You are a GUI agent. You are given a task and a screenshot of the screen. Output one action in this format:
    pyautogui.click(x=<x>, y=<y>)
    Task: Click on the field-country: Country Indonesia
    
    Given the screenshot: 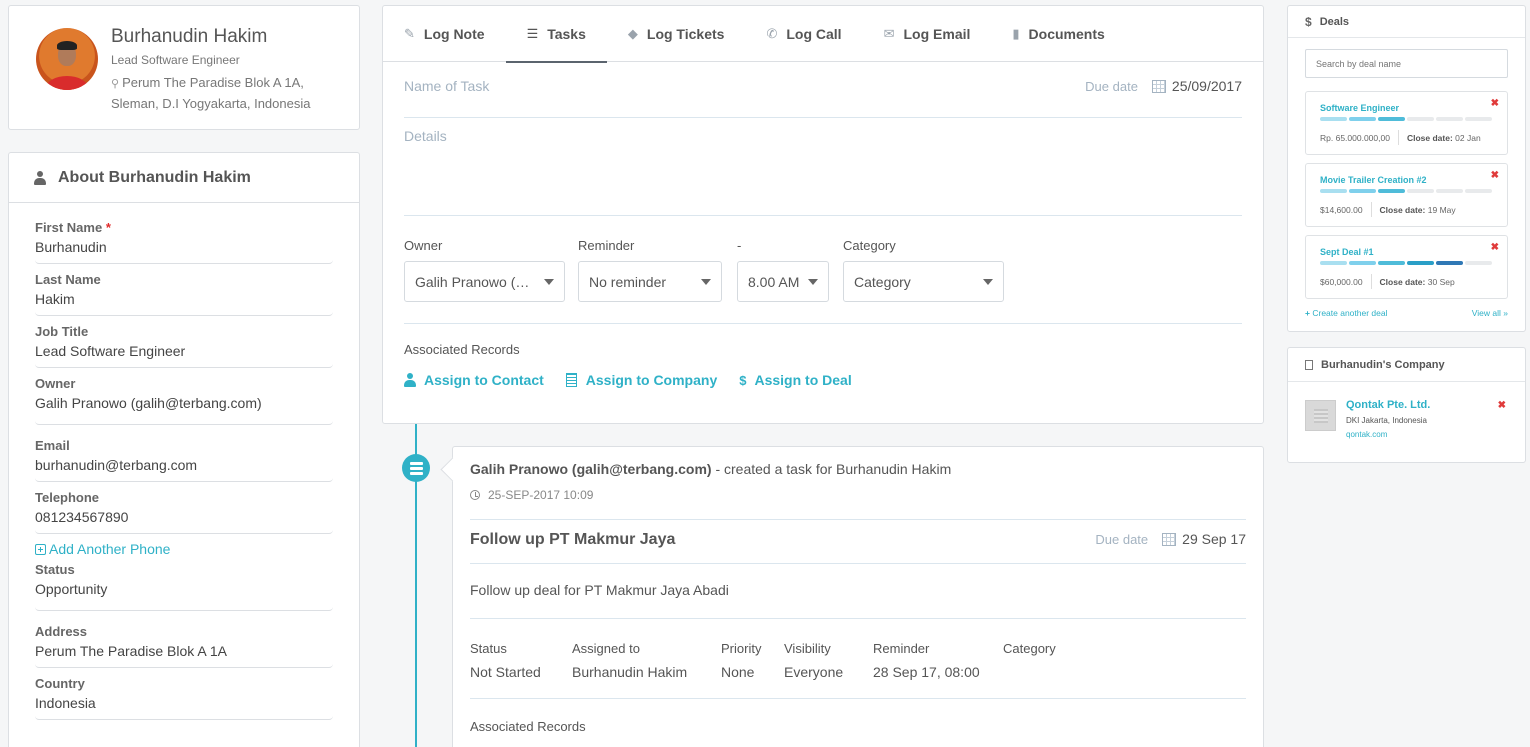 What is the action you would take?
    pyautogui.click(x=184, y=697)
    